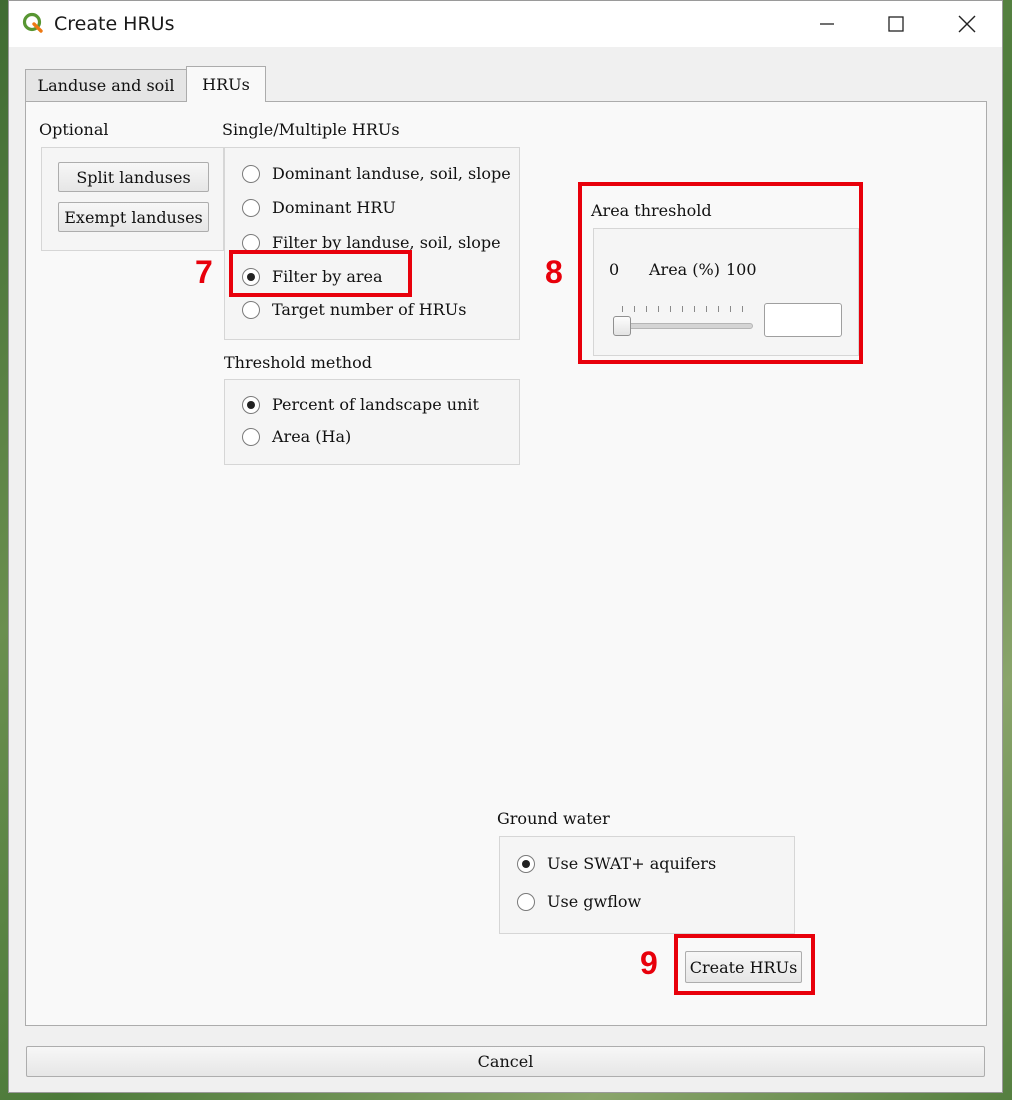 This screenshot has height=1100, width=1012. I want to click on radio-use-swat-aquifers: Use SWAT+ aquifers, so click(616, 863).